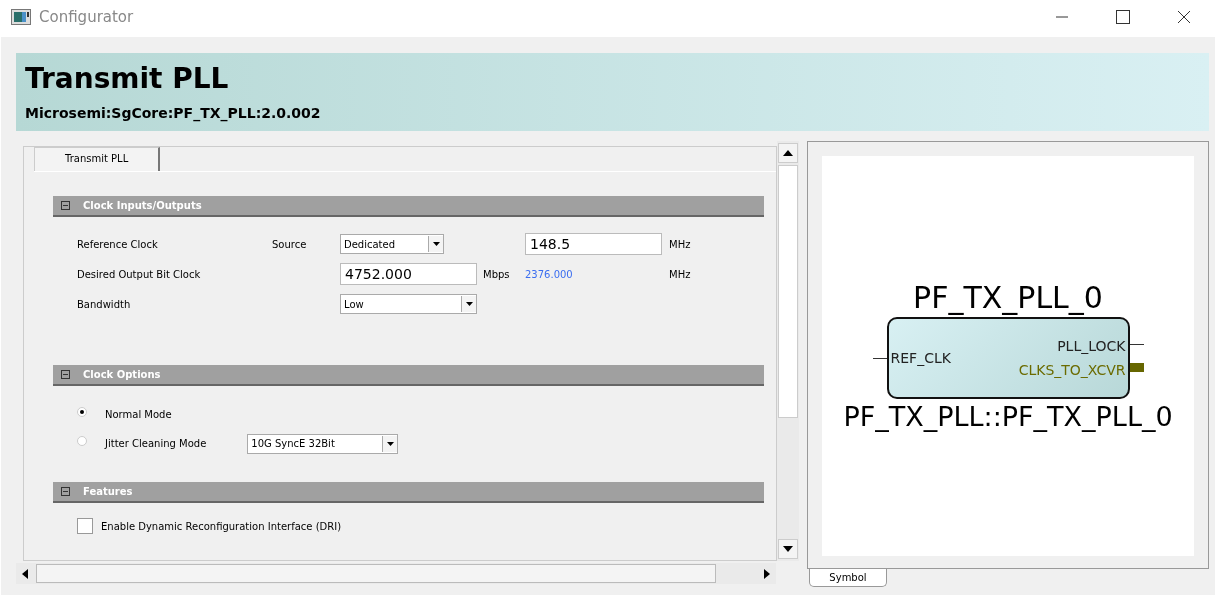  Describe the element at coordinates (221, 526) in the screenshot. I see `checkbox-label: Enable Dynamic Reconfiguration Interface (DRI)` at that location.